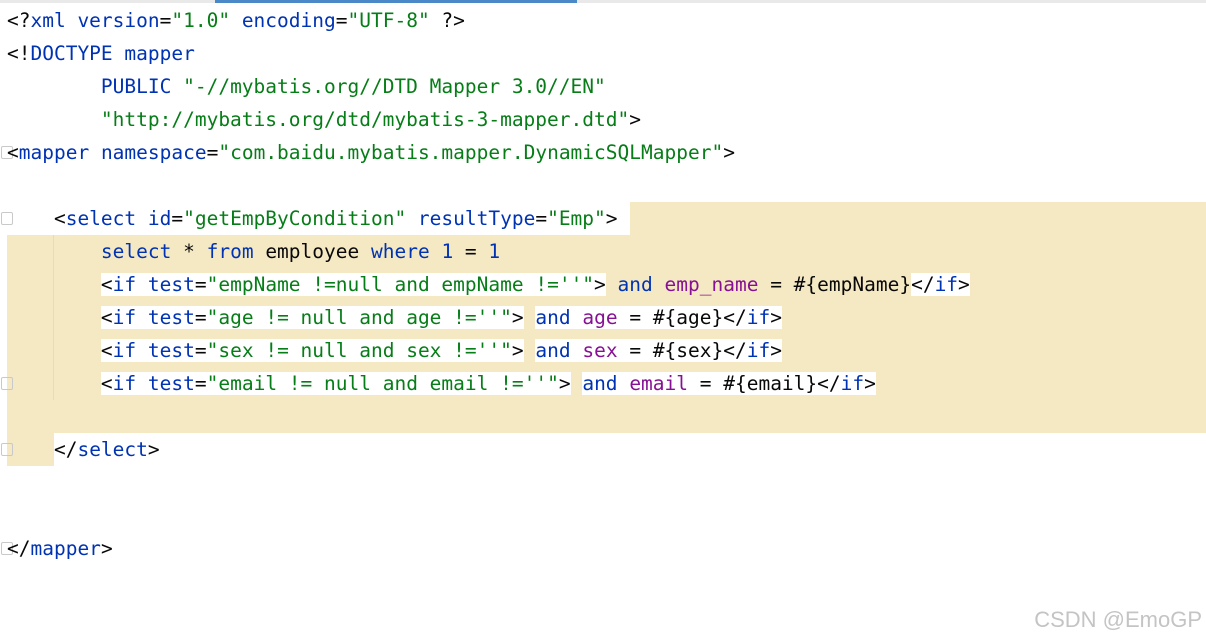 Image resolution: width=1206 pixels, height=639 pixels. What do you see at coordinates (295, 218) in the screenshot?
I see `code-token: "getEmpByCondition"` at bounding box center [295, 218].